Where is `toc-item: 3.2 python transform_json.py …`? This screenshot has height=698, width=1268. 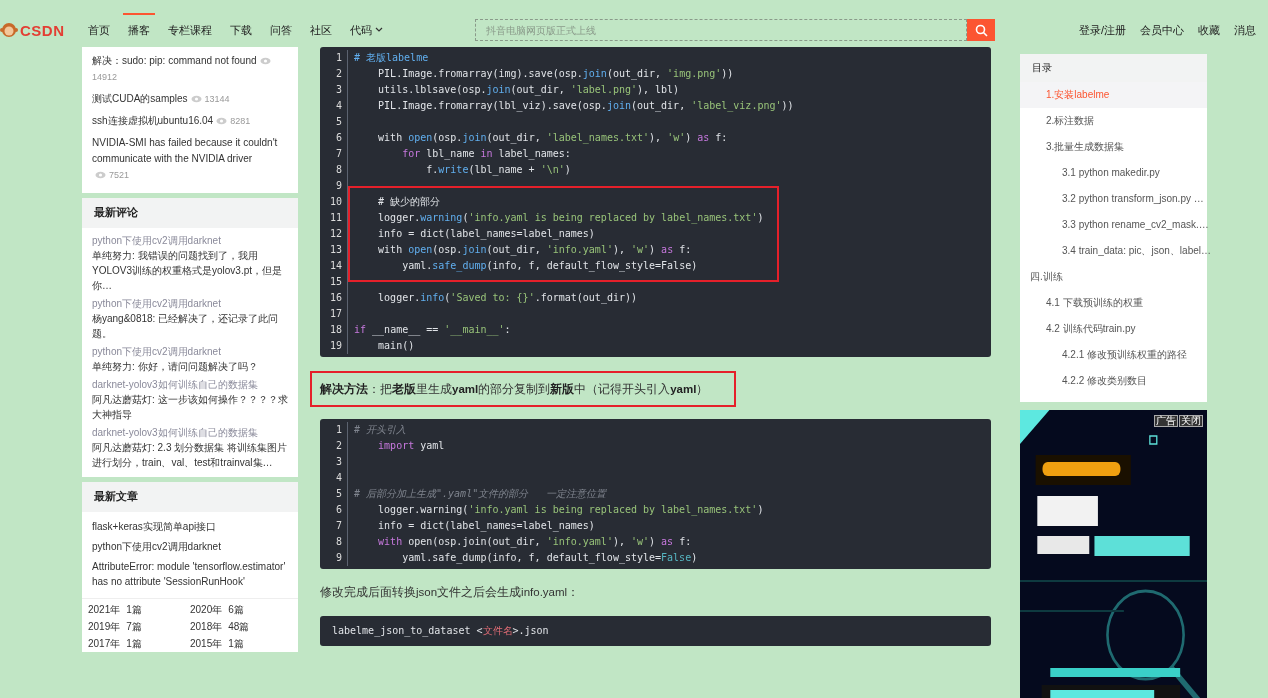
toc-item: 3.2 python transform_json.py … is located at coordinates (1113, 199).